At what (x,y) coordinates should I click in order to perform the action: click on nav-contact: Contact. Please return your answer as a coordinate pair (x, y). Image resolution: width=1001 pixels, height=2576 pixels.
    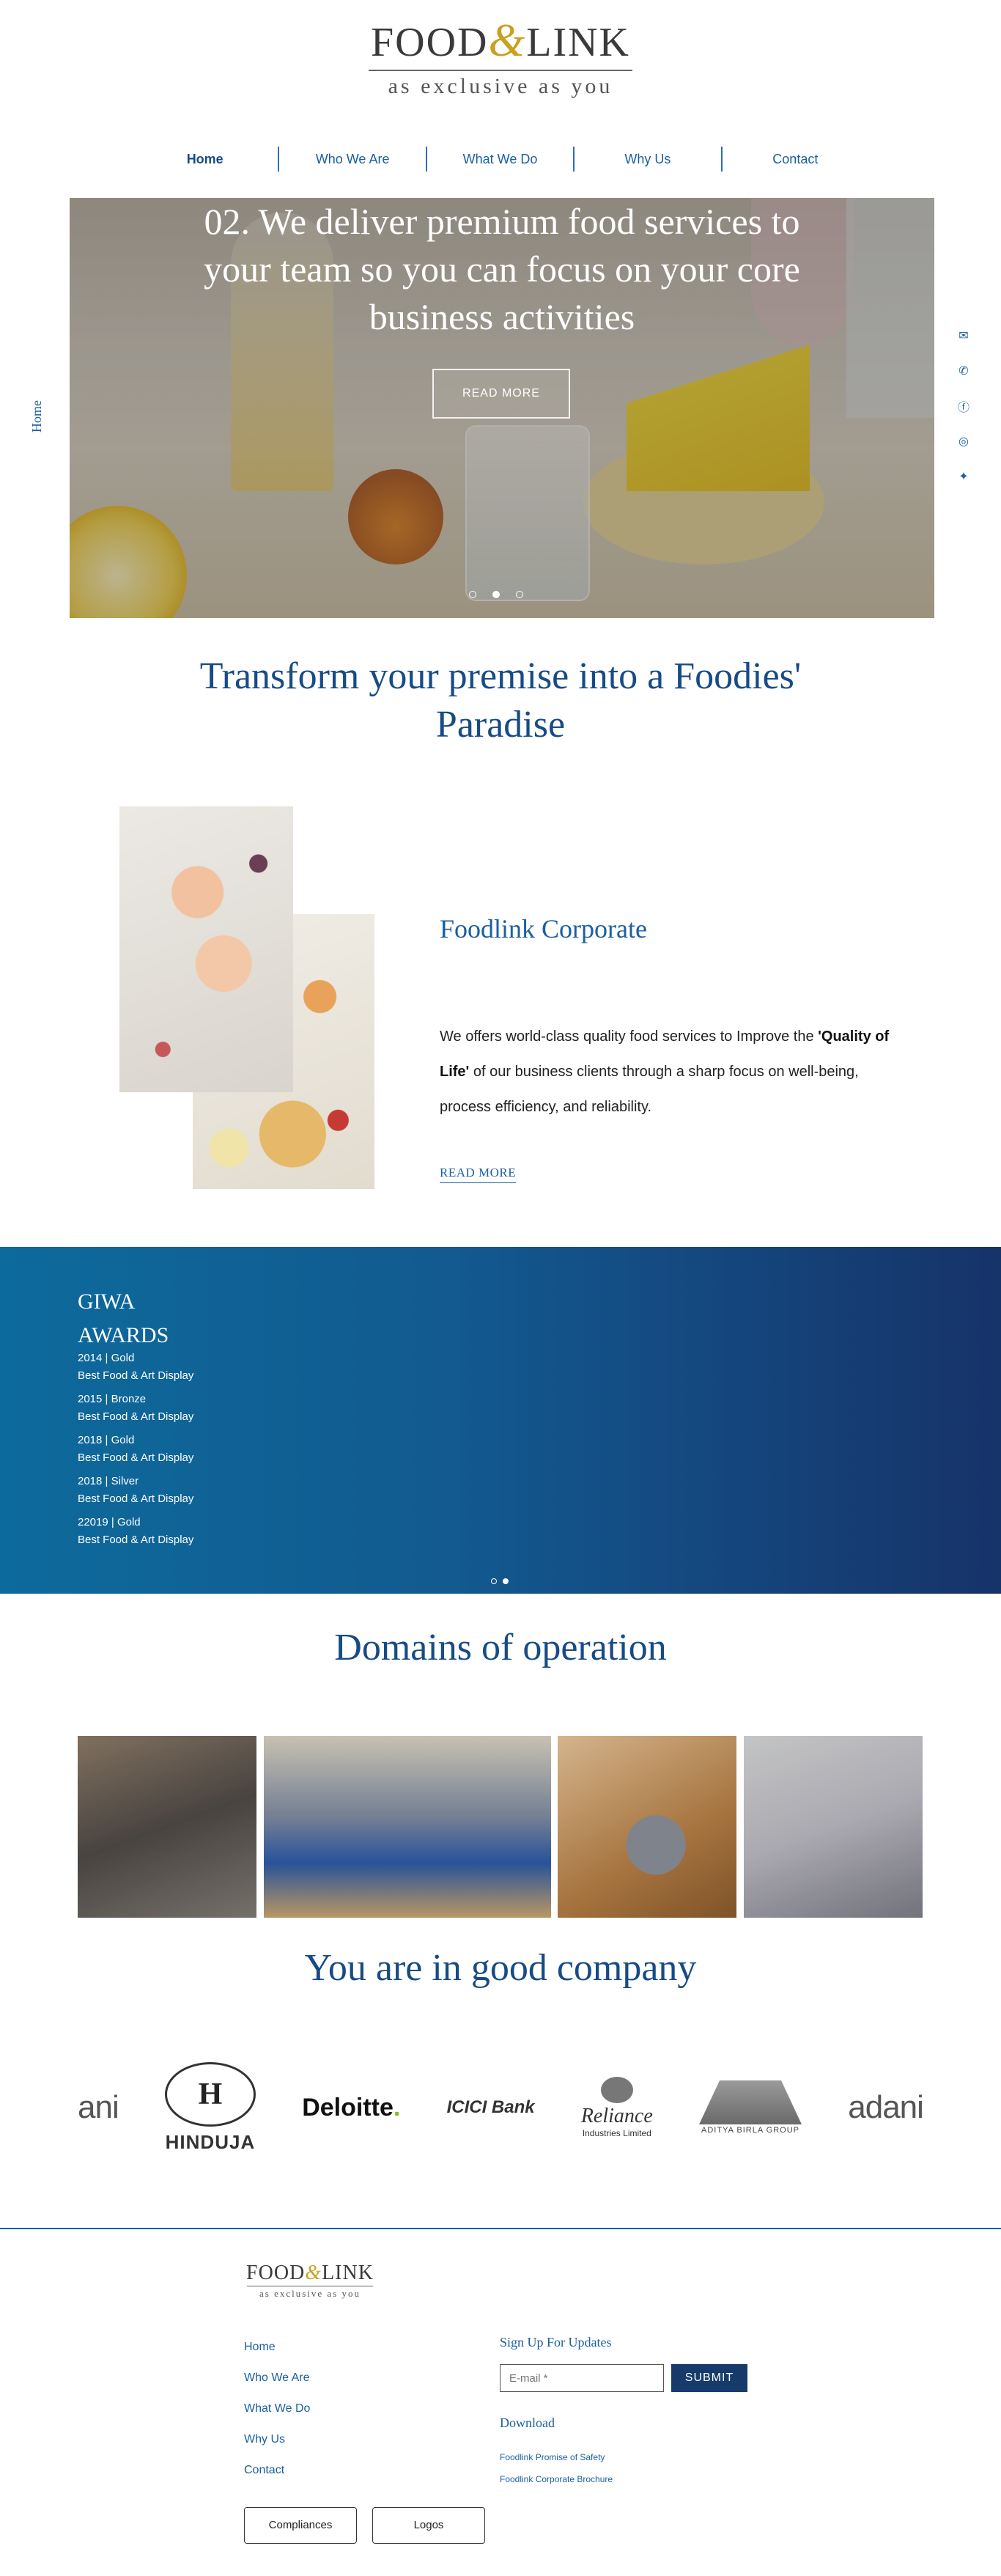
    Looking at the image, I should click on (795, 159).